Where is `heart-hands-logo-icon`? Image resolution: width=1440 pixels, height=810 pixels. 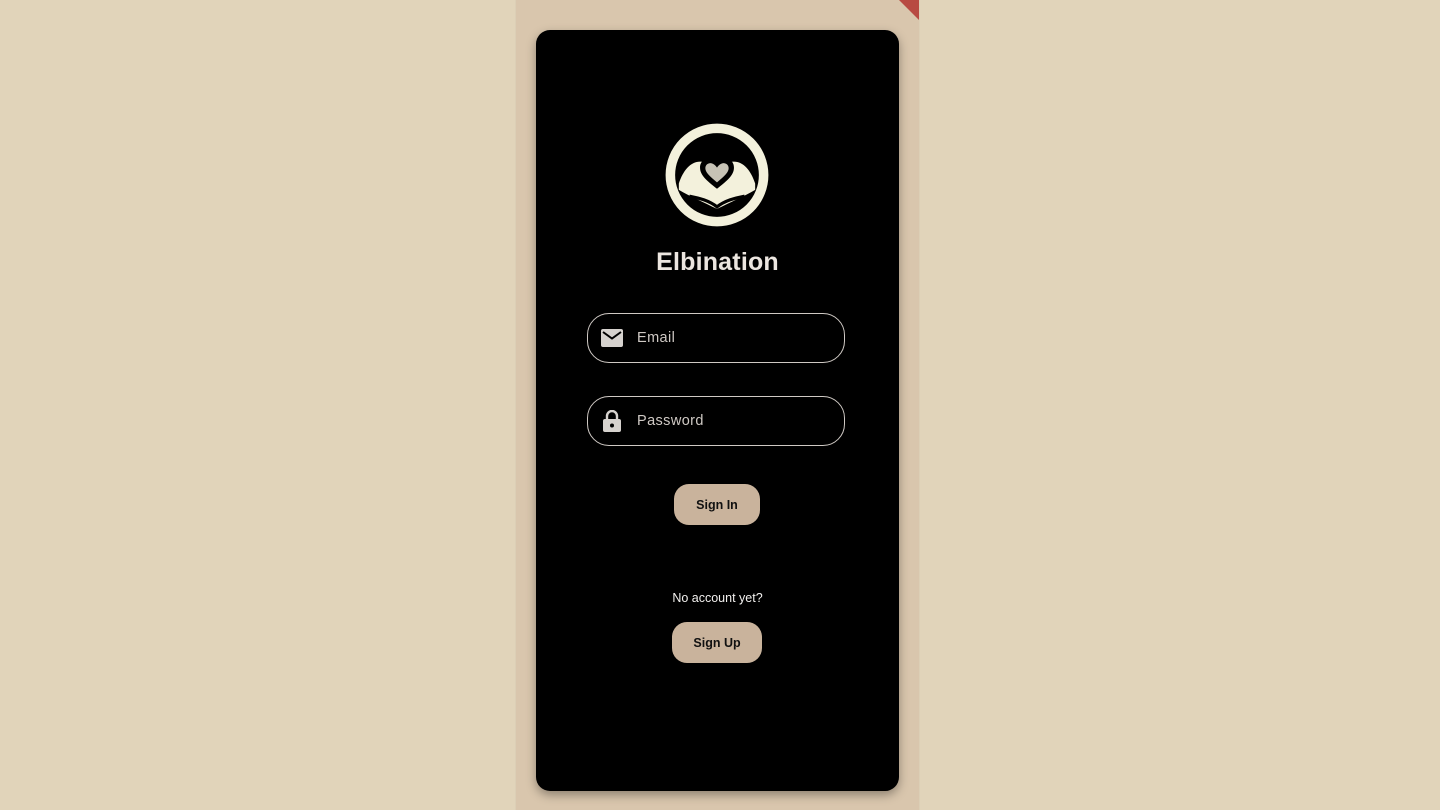
heart-hands-logo-icon is located at coordinates (717, 175).